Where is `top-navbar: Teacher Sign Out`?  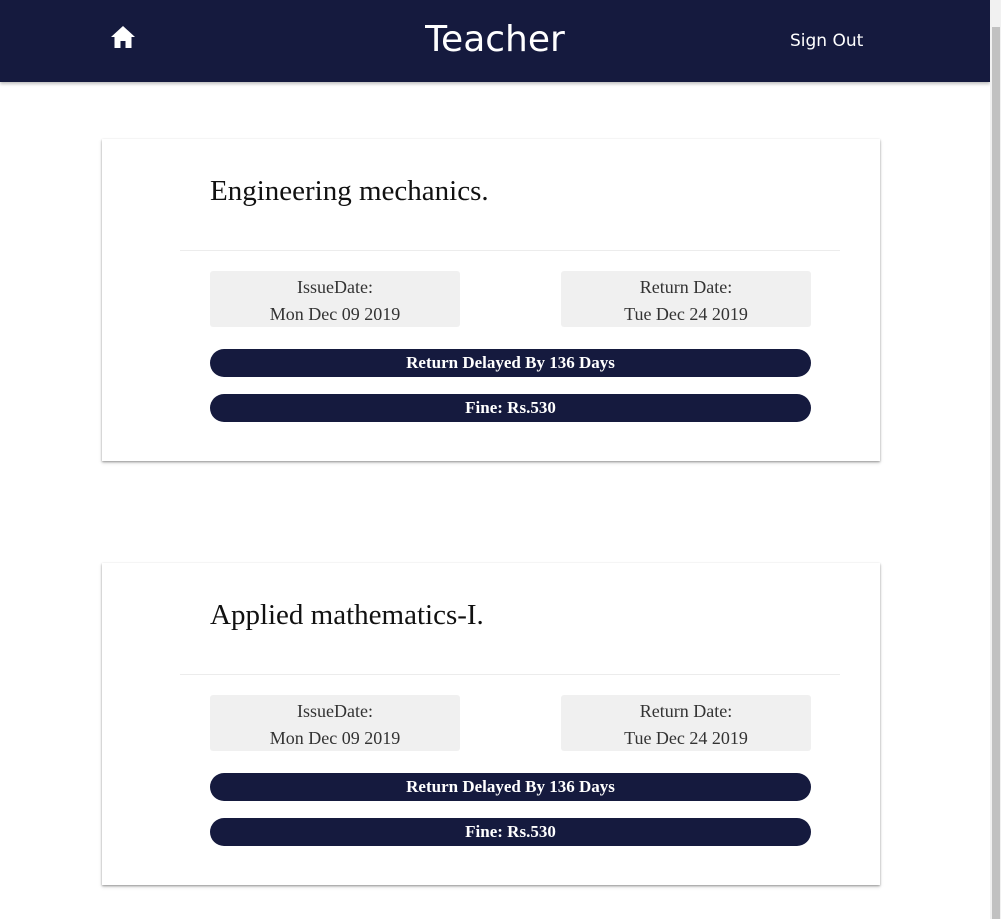
top-navbar: Teacher Sign Out is located at coordinates (495, 41).